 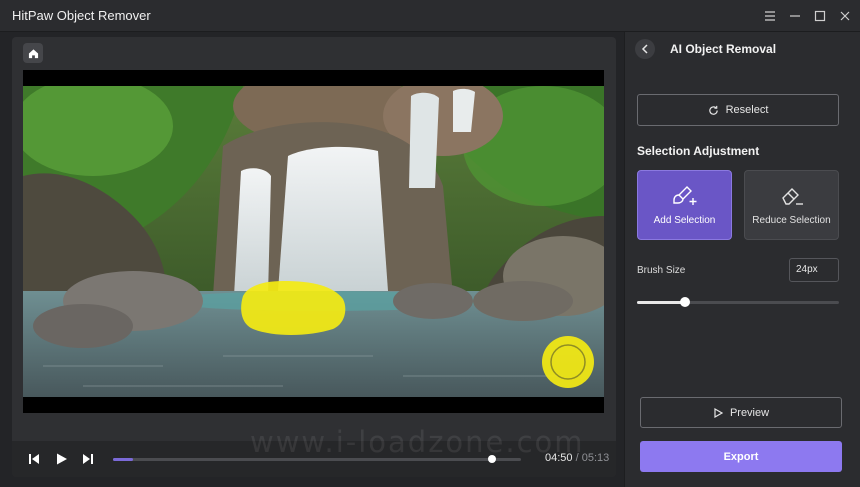 I want to click on selection-adjustment-title: Selection Adjustment, so click(x=698, y=151).